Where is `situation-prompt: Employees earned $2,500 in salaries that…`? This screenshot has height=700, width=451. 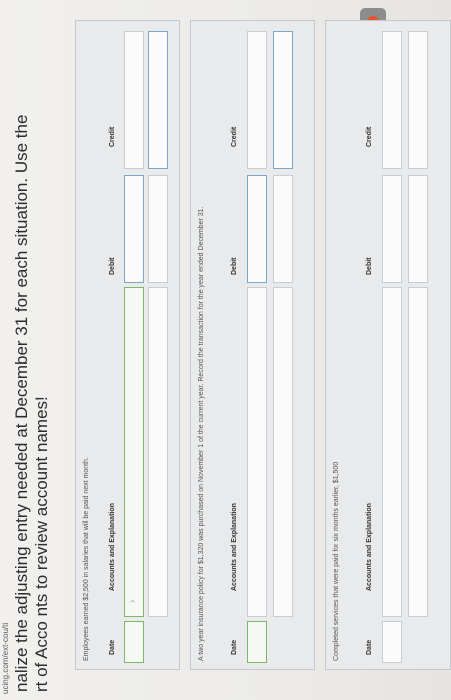
situation-prompt: Employees earned $2,500 in salaries that… is located at coordinates (86, 559).